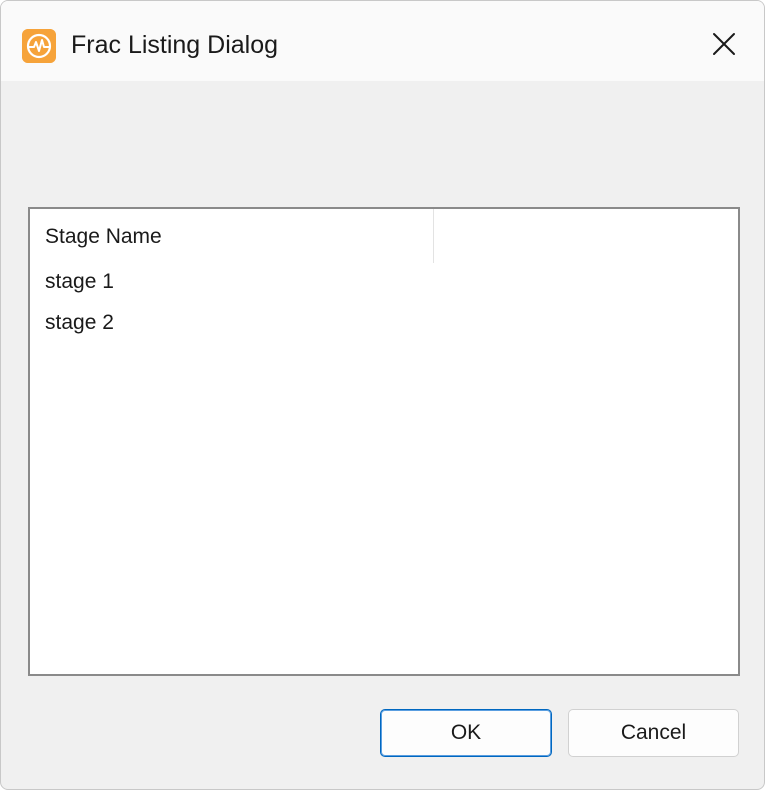 Image resolution: width=765 pixels, height=790 pixels. I want to click on column-header-empty, so click(586, 236).